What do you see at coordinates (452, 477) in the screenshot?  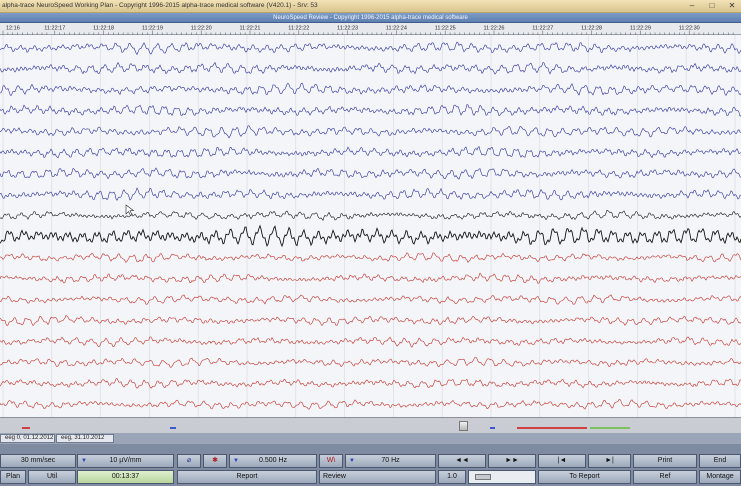 I see `zoom-value: 1.0` at bounding box center [452, 477].